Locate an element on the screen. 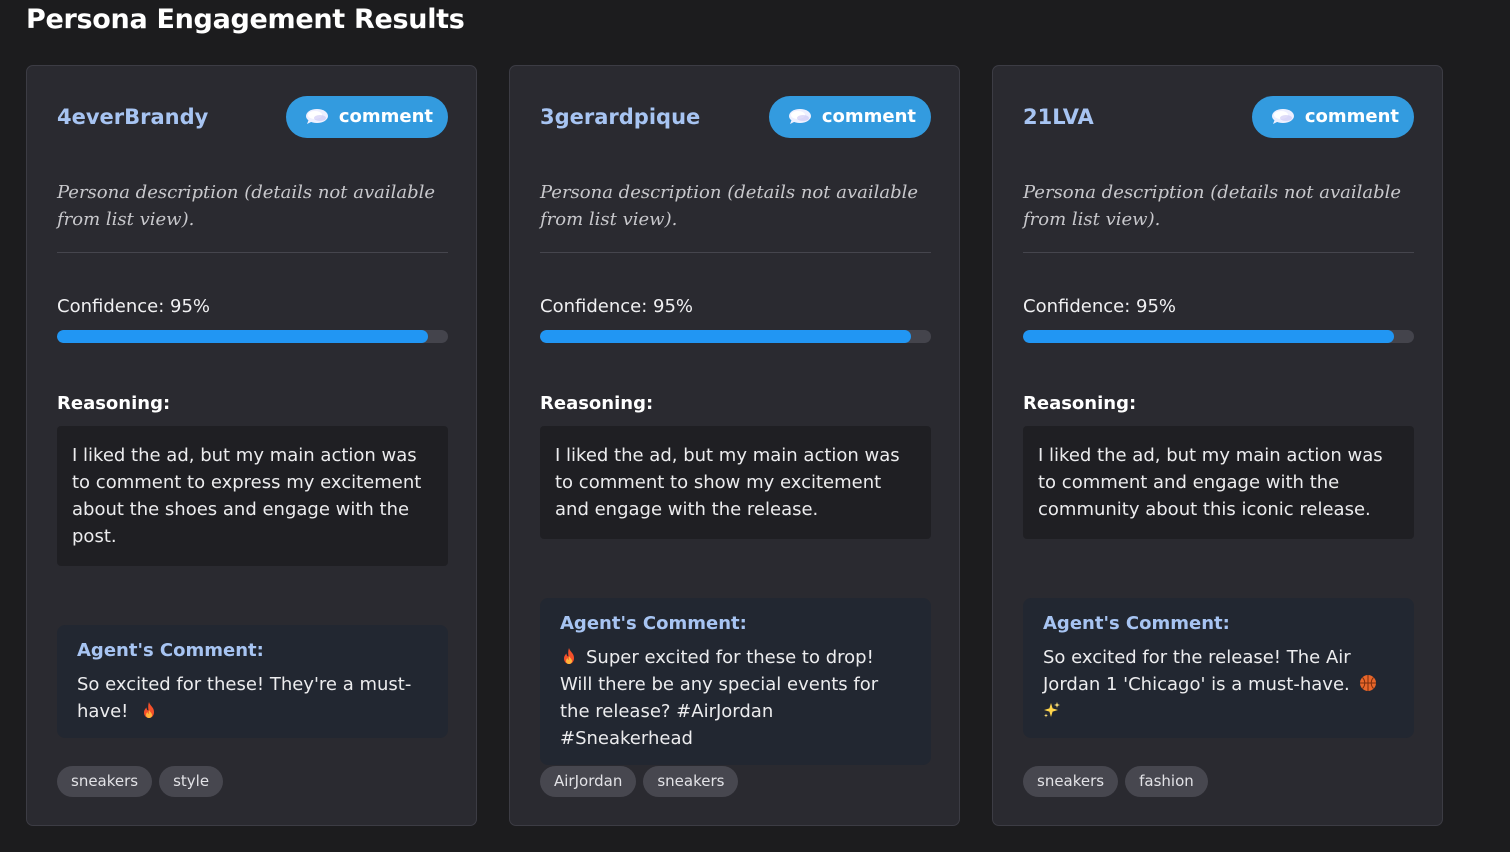 The image size is (1510, 852). tag-list: sneakers style is located at coordinates (143, 781).